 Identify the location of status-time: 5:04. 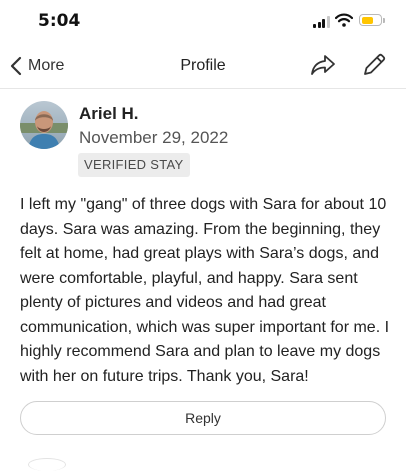
(59, 21).